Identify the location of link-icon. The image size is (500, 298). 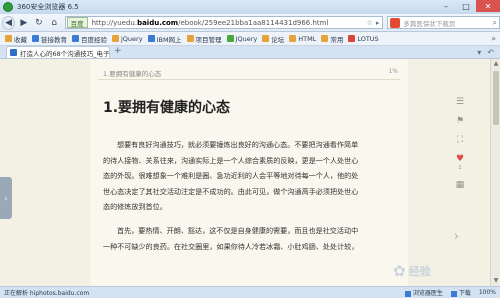
(35, 38).